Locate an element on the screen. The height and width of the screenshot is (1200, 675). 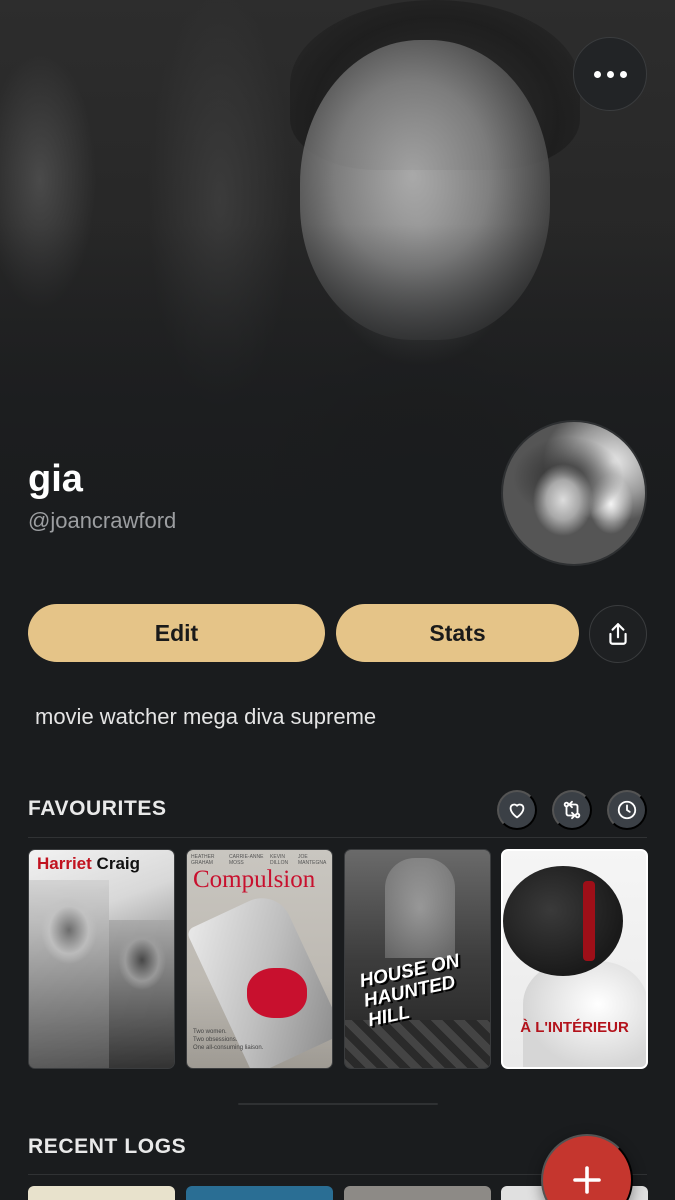
profile-name: gia is located at coordinates (55, 479).